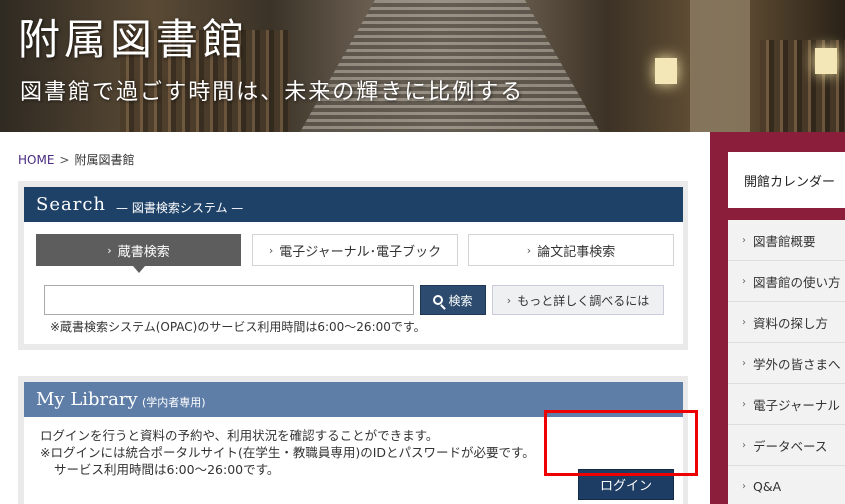  I want to click on sidebar-item-howto: › 図書館の使い方, so click(786, 281).